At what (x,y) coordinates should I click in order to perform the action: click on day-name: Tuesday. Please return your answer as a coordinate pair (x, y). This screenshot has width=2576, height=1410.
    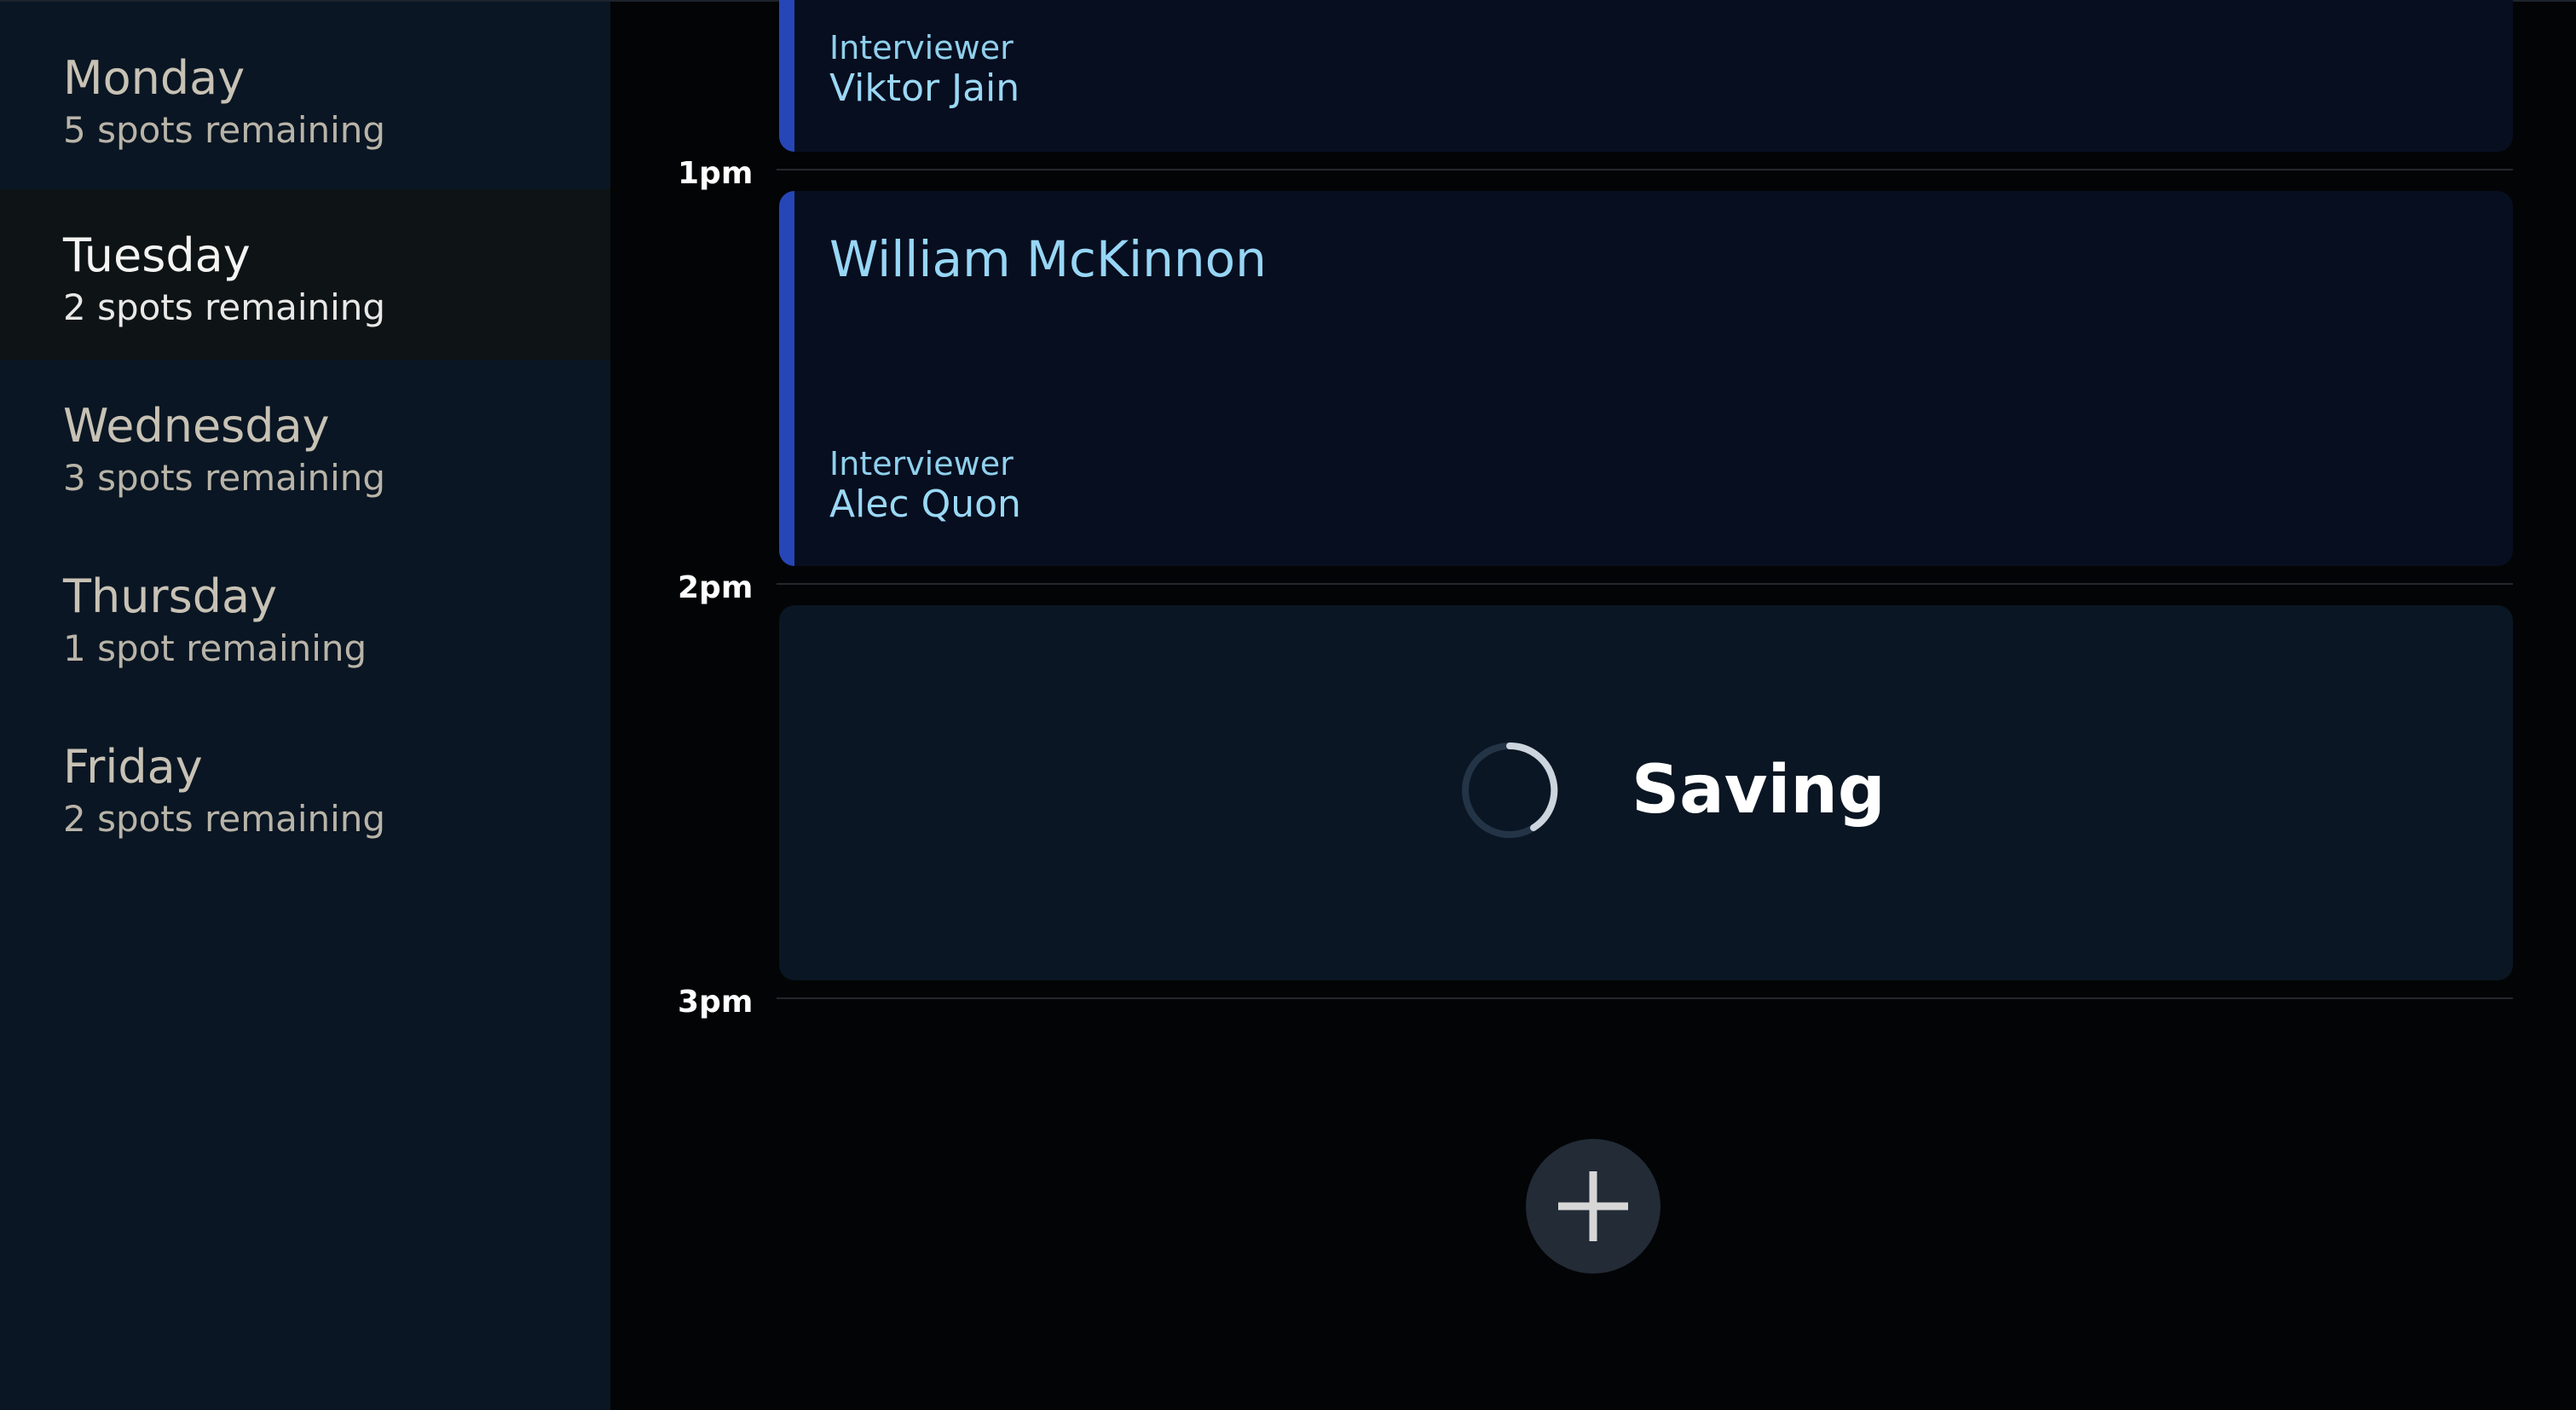
    Looking at the image, I should click on (157, 255).